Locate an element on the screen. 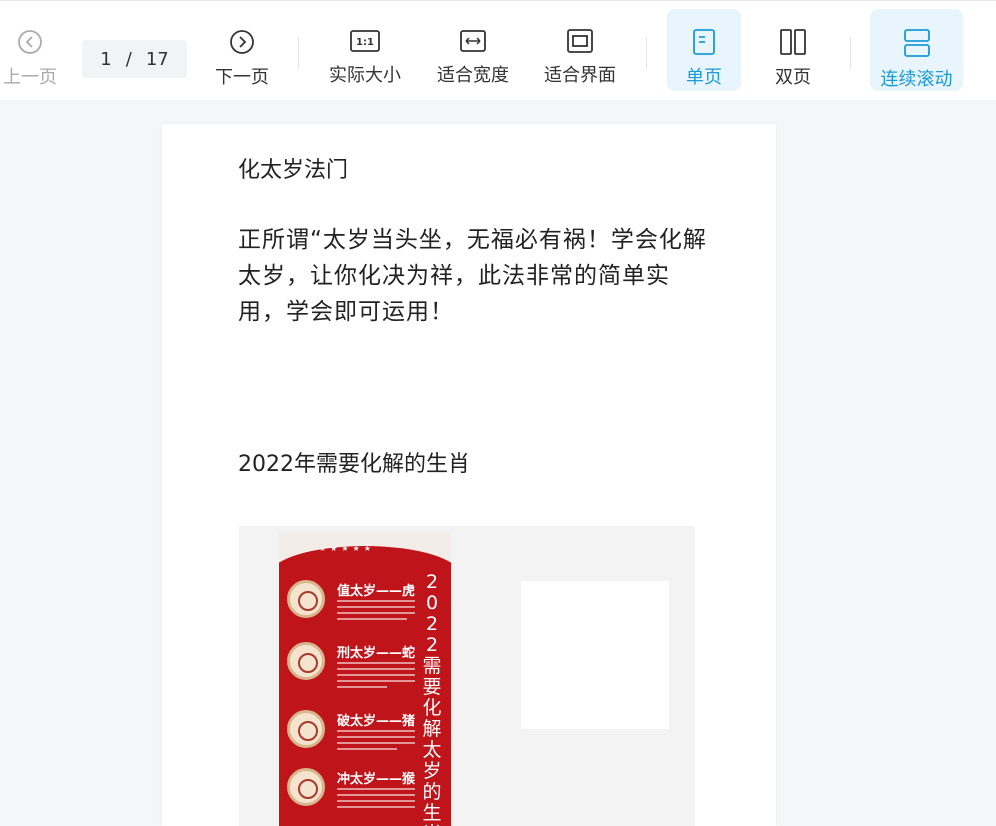 This screenshot has width=996, height=826. poster-banner-char: 要 is located at coordinates (432, 687).